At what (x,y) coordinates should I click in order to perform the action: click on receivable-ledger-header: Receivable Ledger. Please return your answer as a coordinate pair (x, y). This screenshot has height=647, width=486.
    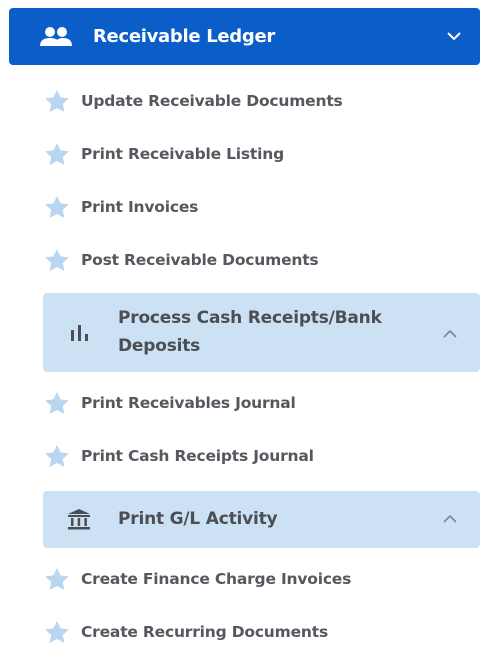
    Looking at the image, I should click on (244, 36).